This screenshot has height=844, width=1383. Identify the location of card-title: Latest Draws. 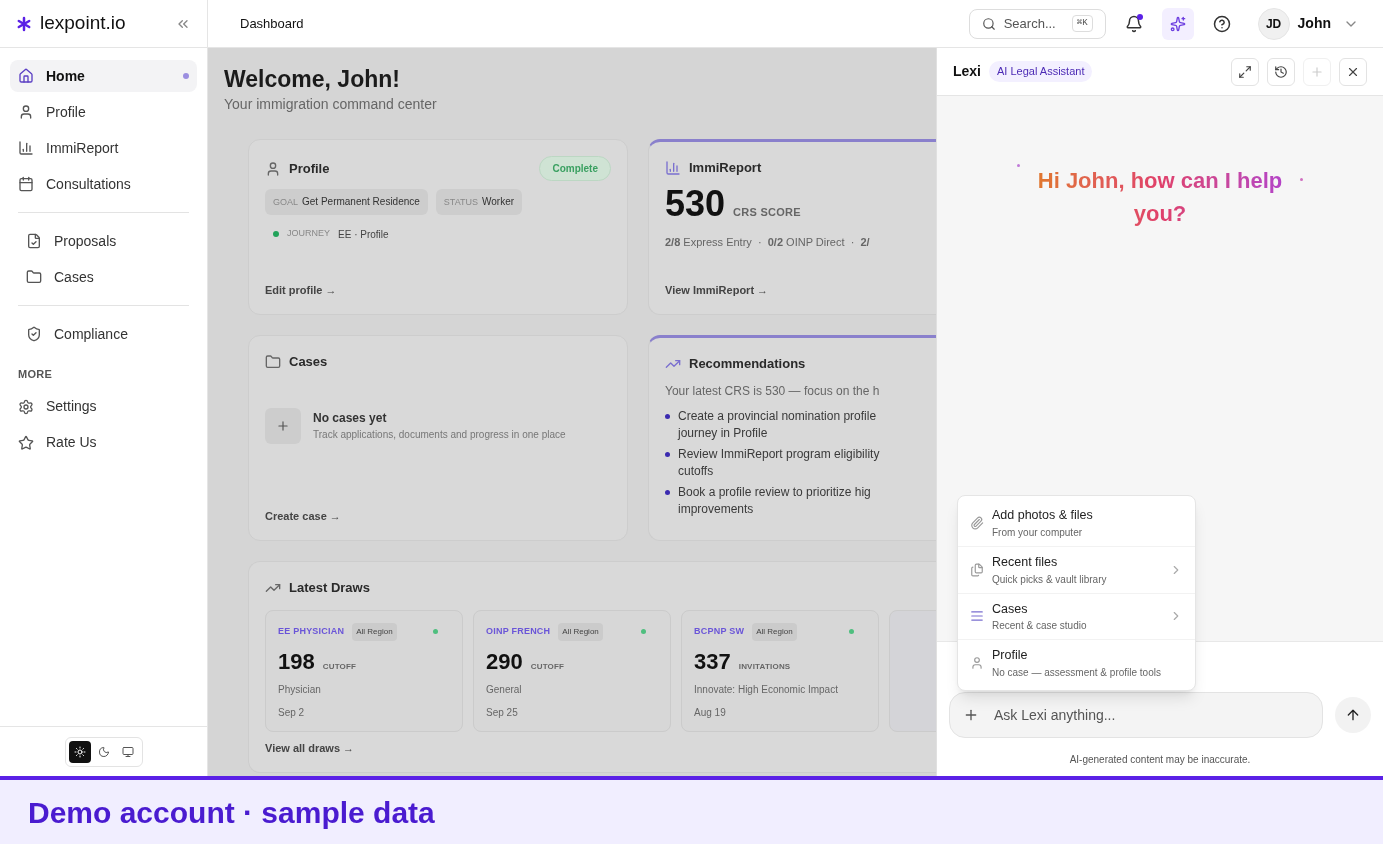
(329, 588).